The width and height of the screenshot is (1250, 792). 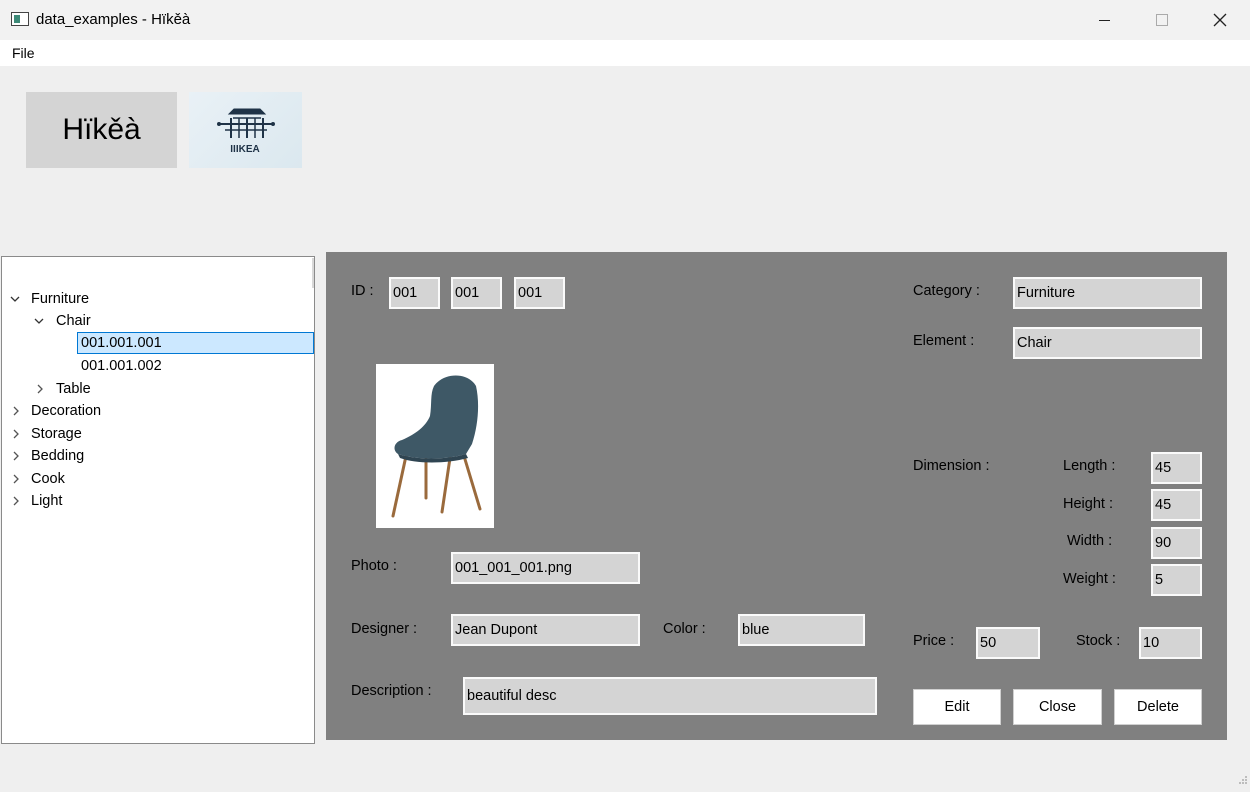 What do you see at coordinates (23, 53) in the screenshot?
I see `menu-file: File` at bounding box center [23, 53].